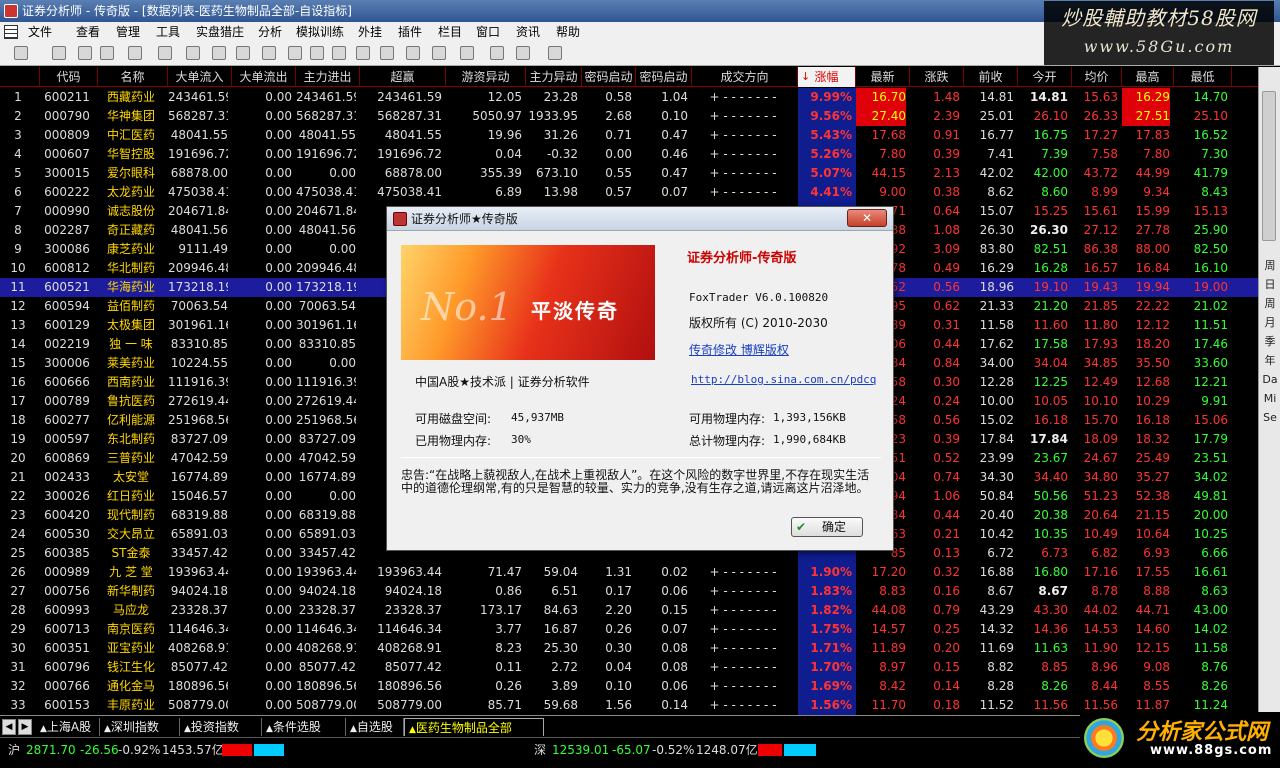 Image resolution: width=1280 pixels, height=768 pixels. I want to click on sidebar-period-item: 日, so click(1269, 285).